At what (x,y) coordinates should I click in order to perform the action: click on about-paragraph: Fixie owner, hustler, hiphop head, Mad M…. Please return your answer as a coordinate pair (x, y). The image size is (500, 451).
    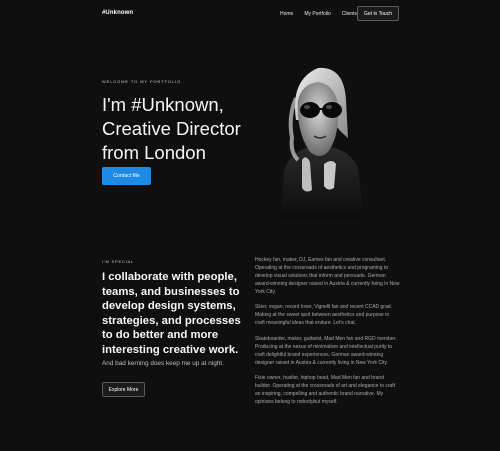
    Looking at the image, I should click on (325, 389).